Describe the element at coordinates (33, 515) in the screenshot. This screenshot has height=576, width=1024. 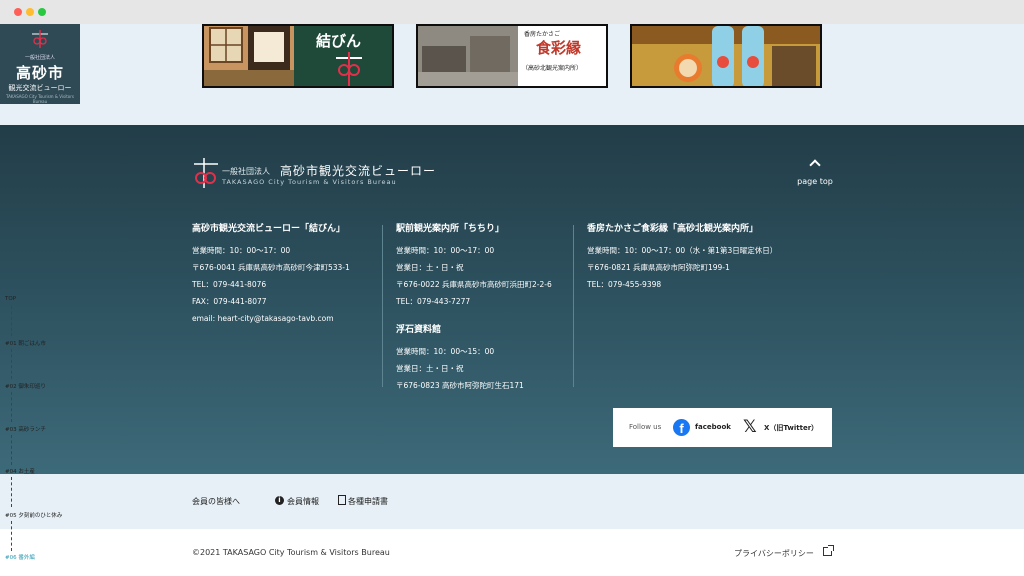
I see `sidenav-item-05: #05 夕刻前のひと休み` at that location.